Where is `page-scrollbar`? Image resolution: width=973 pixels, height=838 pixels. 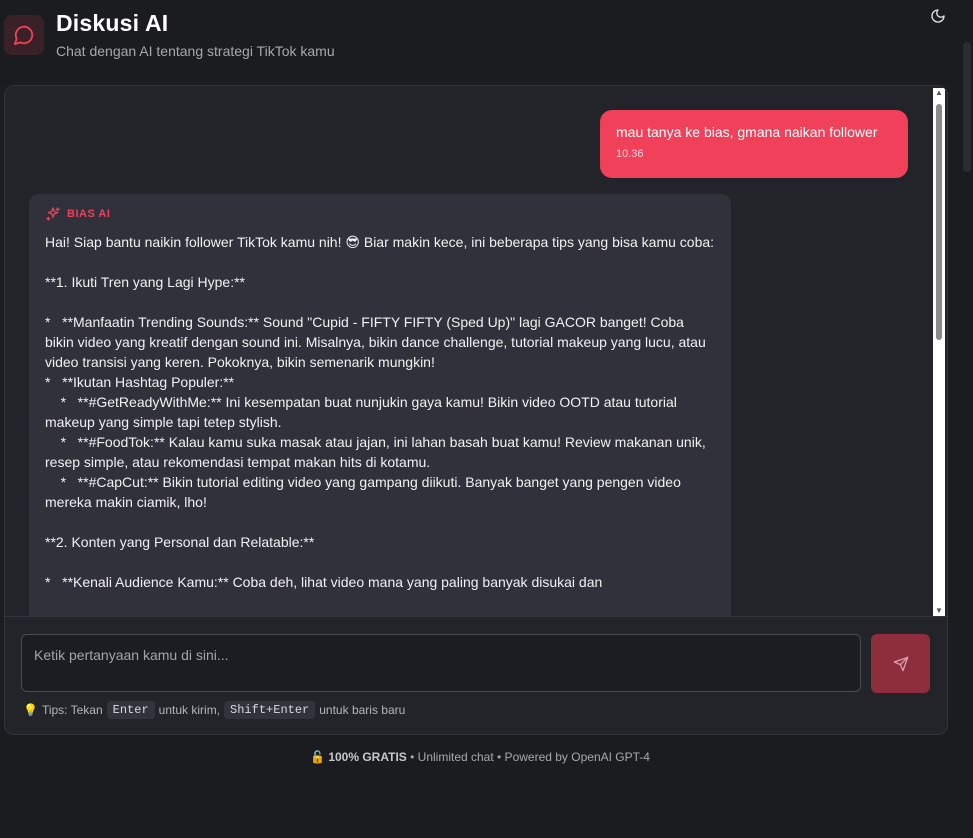 page-scrollbar is located at coordinates (967, 419).